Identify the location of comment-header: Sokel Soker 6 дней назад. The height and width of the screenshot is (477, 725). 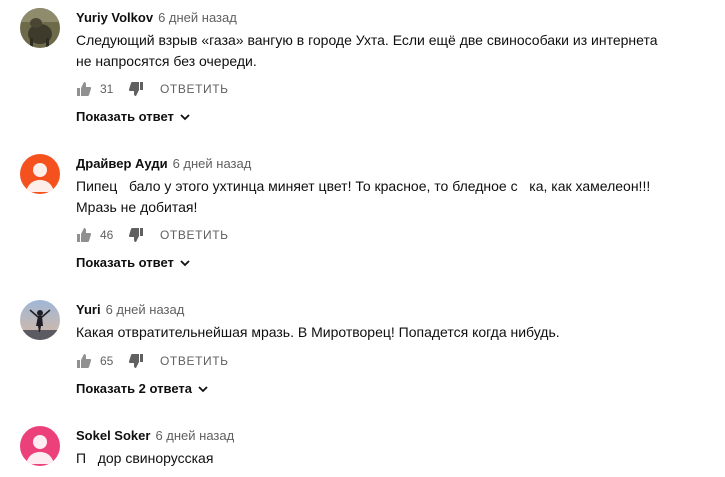
(155, 436).